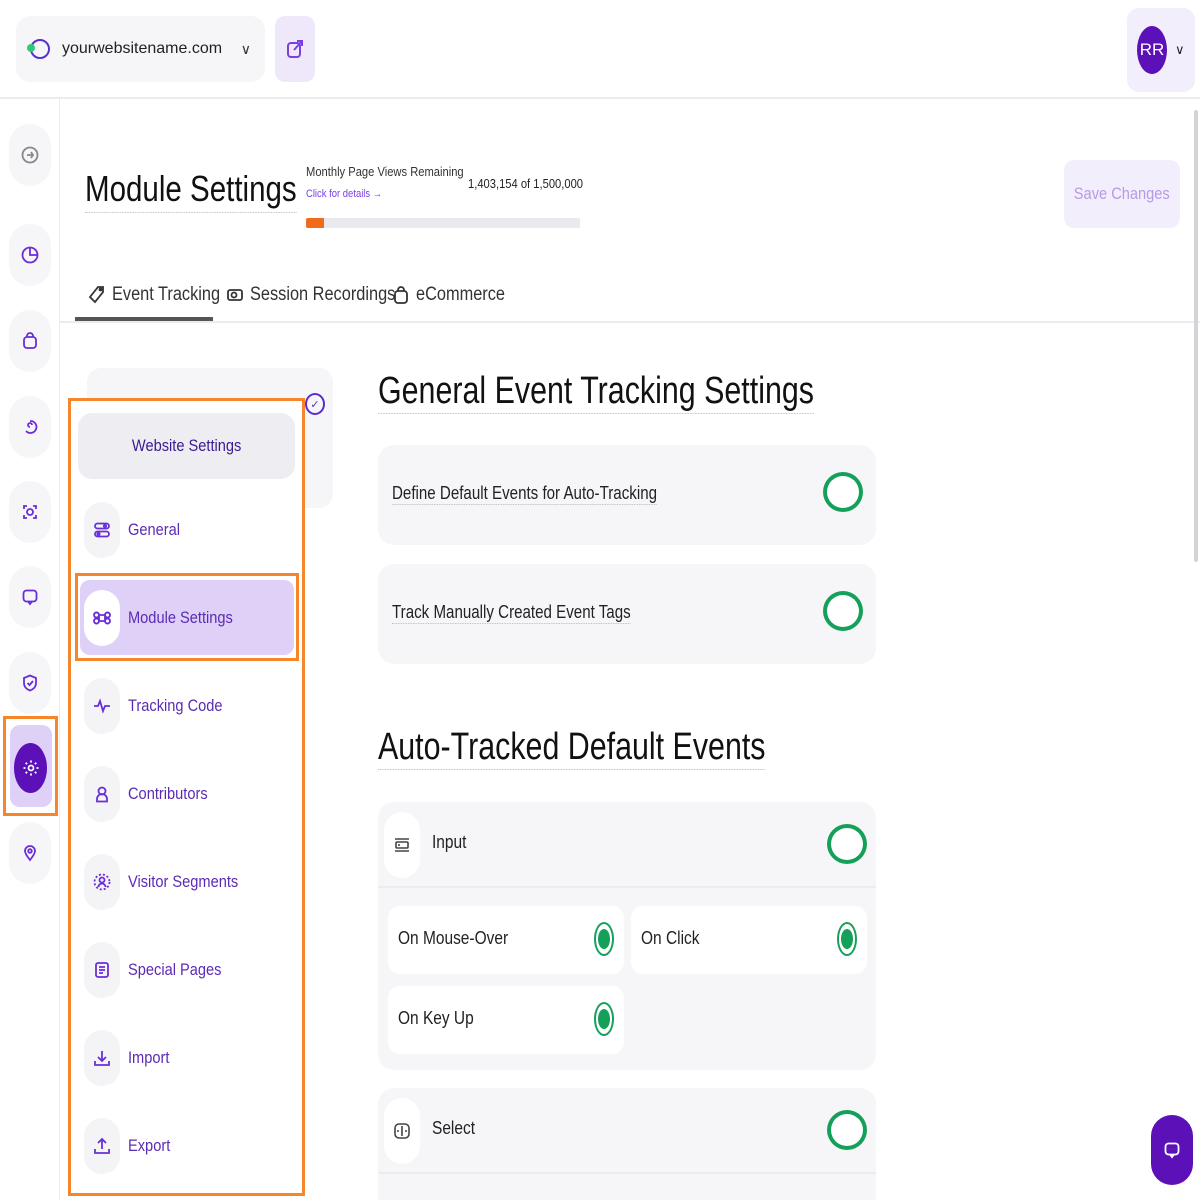  I want to click on rail-ecommerce-button, so click(30, 341).